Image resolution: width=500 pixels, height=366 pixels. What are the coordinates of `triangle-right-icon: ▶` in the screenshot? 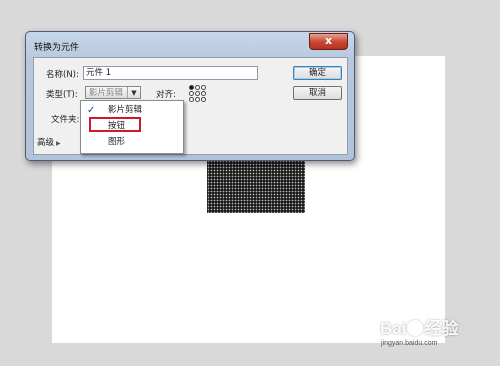 It's located at (58, 143).